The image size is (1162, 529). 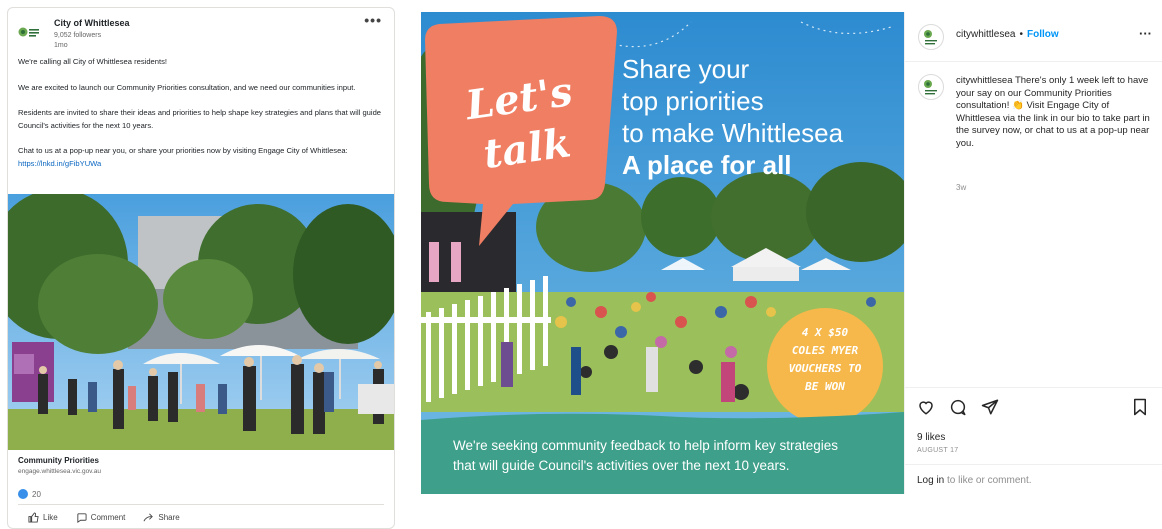 I want to click on post-time: 1mo, so click(x=61, y=45).